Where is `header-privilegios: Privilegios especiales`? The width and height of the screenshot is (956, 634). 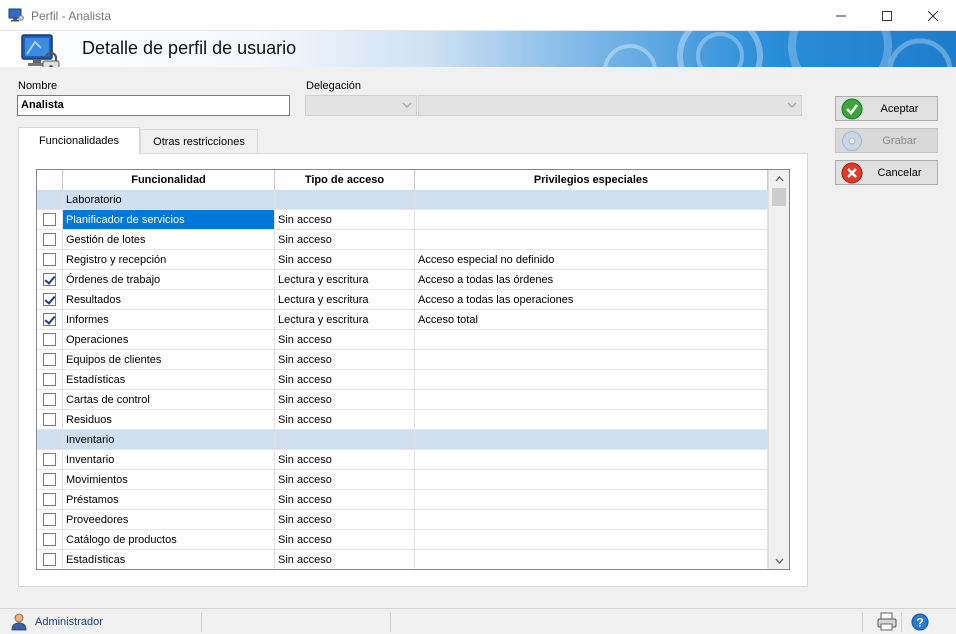
header-privilegios: Privilegios especiales is located at coordinates (591, 180).